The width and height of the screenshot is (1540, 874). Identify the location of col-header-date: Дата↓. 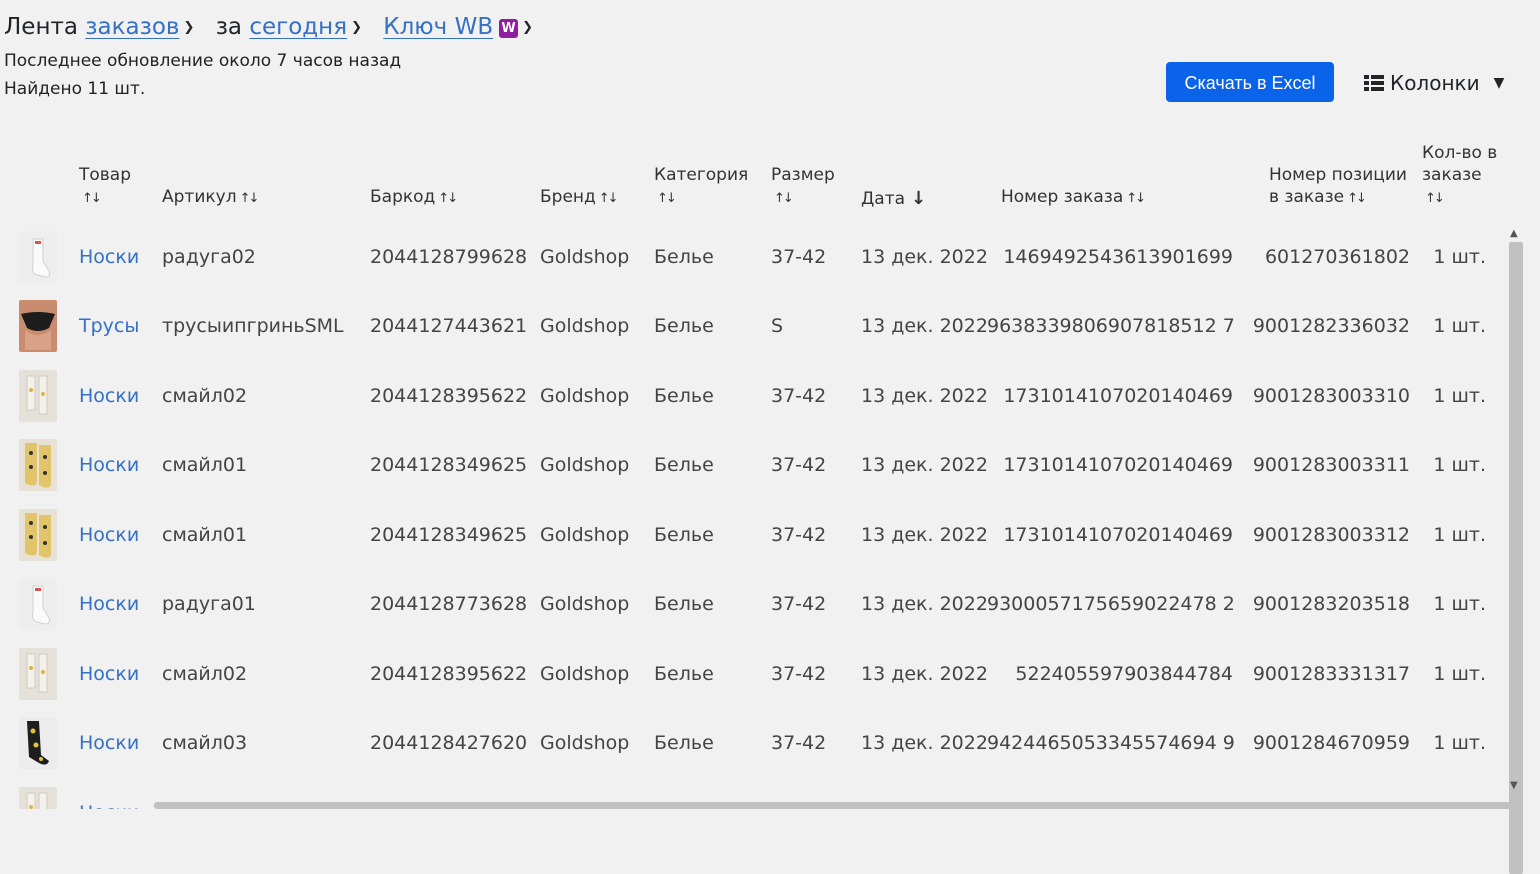
(924, 167).